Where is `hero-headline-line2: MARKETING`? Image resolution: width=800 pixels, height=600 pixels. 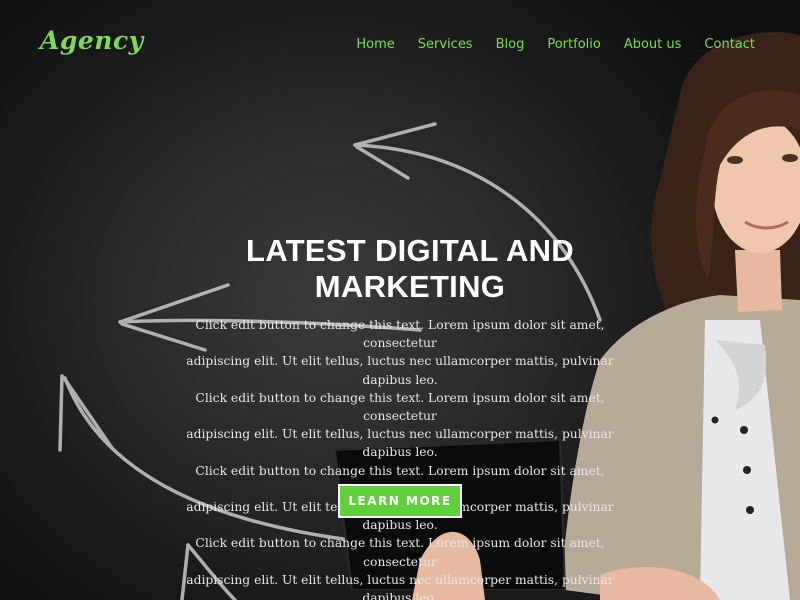
hero-headline-line2: MARKETING is located at coordinates (410, 286).